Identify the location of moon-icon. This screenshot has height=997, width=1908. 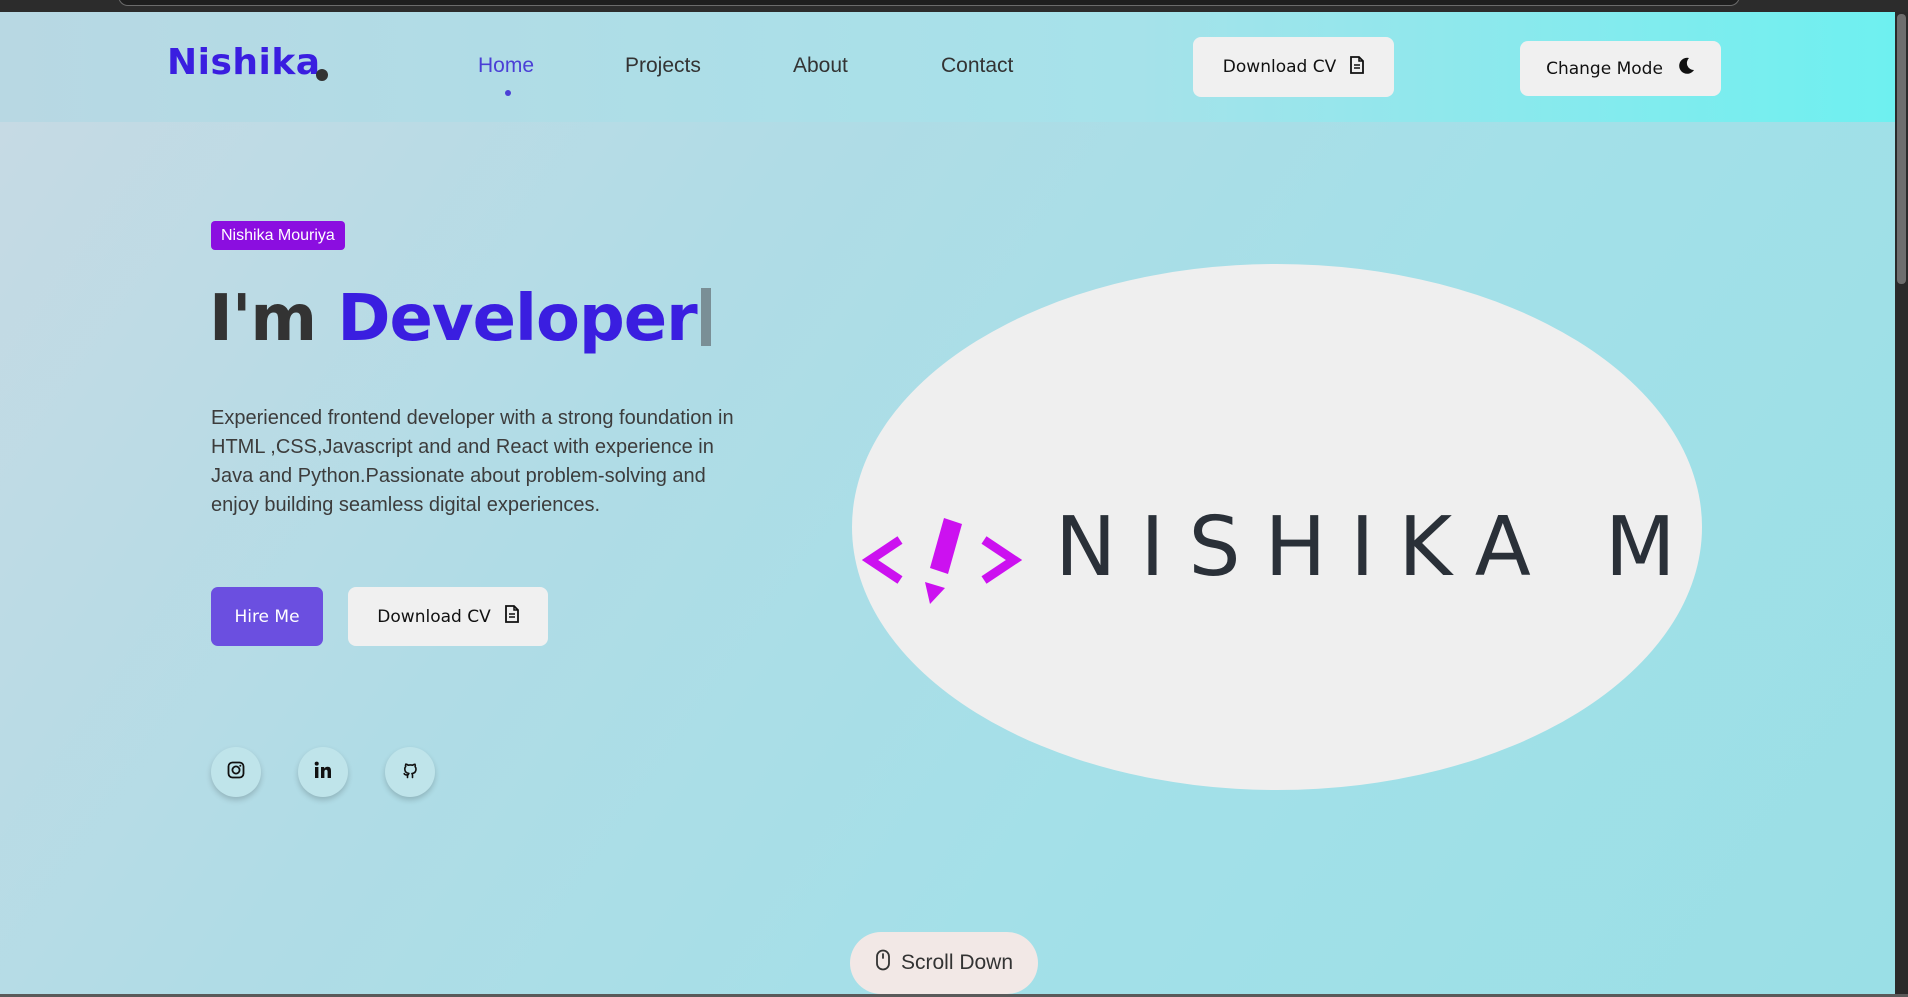
(1686, 68).